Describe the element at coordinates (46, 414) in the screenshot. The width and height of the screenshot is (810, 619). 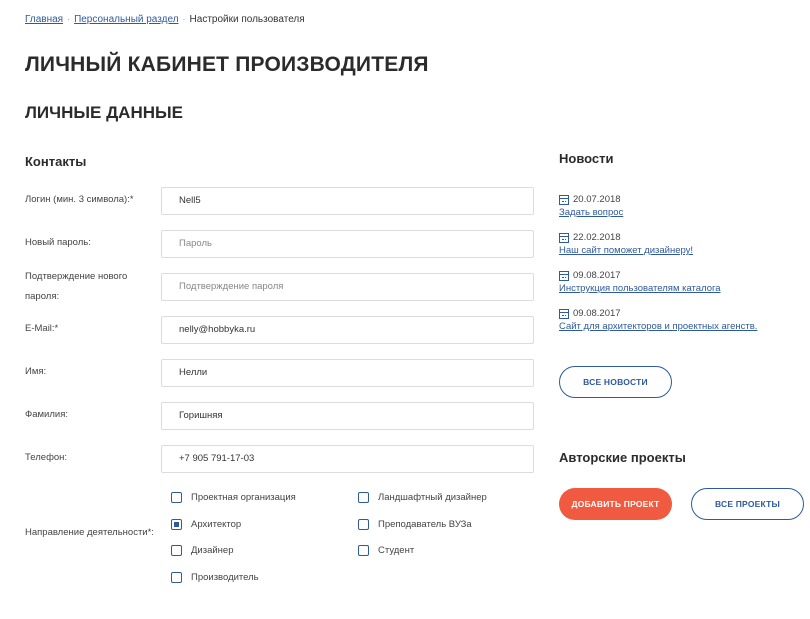
I see `last-name-label: Фамилия:` at that location.